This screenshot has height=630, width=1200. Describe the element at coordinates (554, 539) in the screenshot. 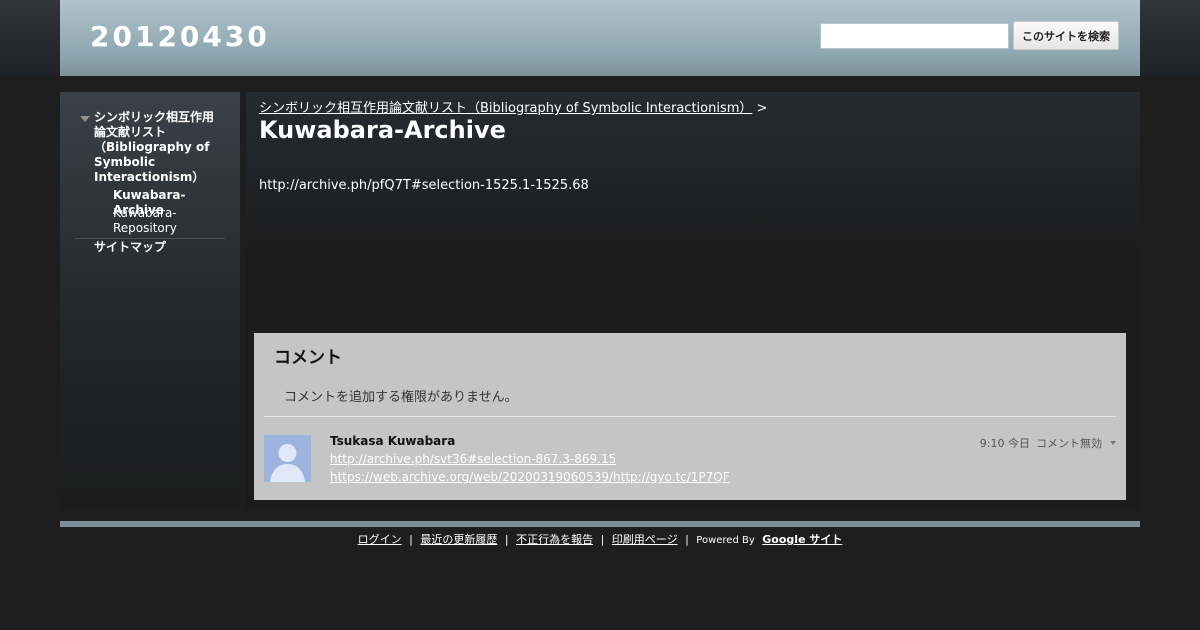

I see `footer-report-abuse-link: 不正行為を報告` at that location.